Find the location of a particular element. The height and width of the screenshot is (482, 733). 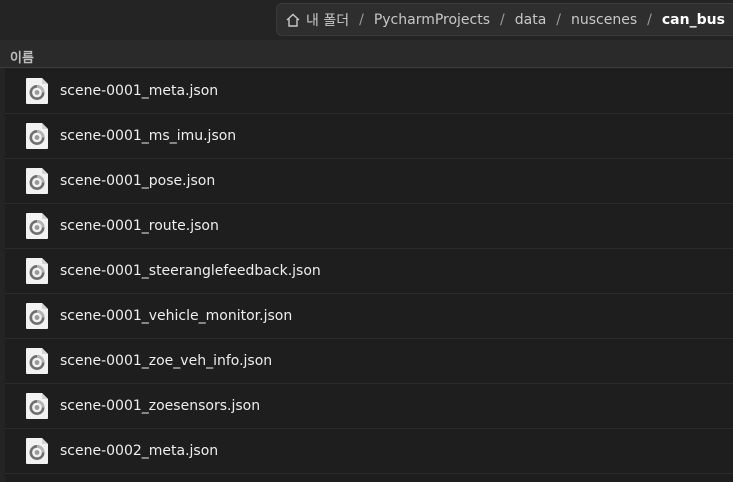

home-icon is located at coordinates (293, 20).